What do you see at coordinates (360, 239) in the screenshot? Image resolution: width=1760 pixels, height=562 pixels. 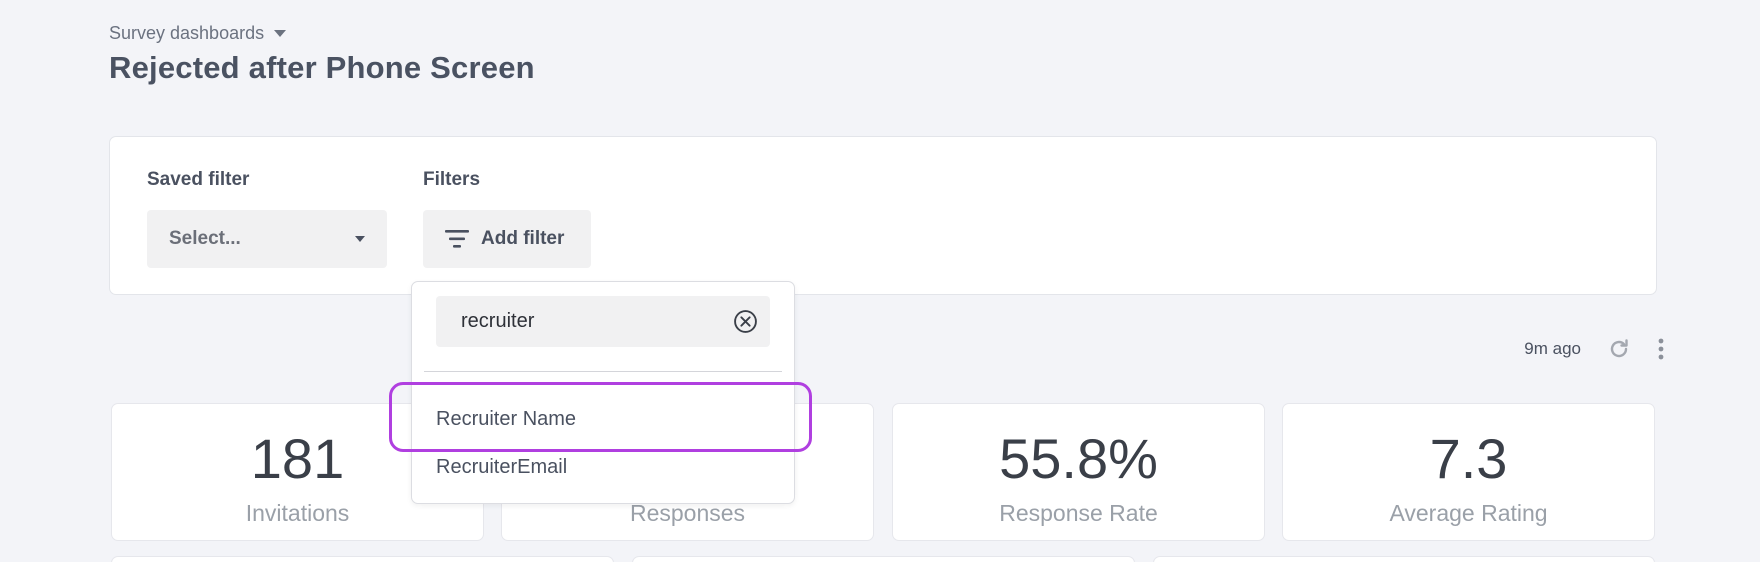 I see `caret-down-icon` at bounding box center [360, 239].